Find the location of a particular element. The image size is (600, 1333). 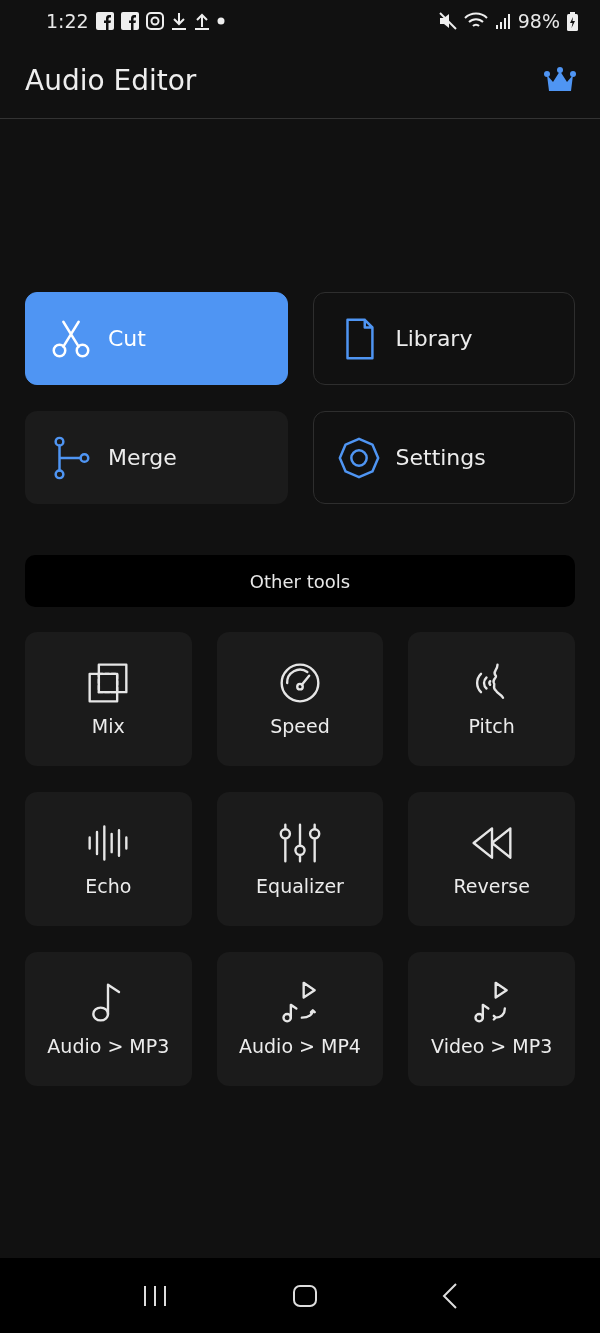

notification-dot-icon is located at coordinates (220, 21).